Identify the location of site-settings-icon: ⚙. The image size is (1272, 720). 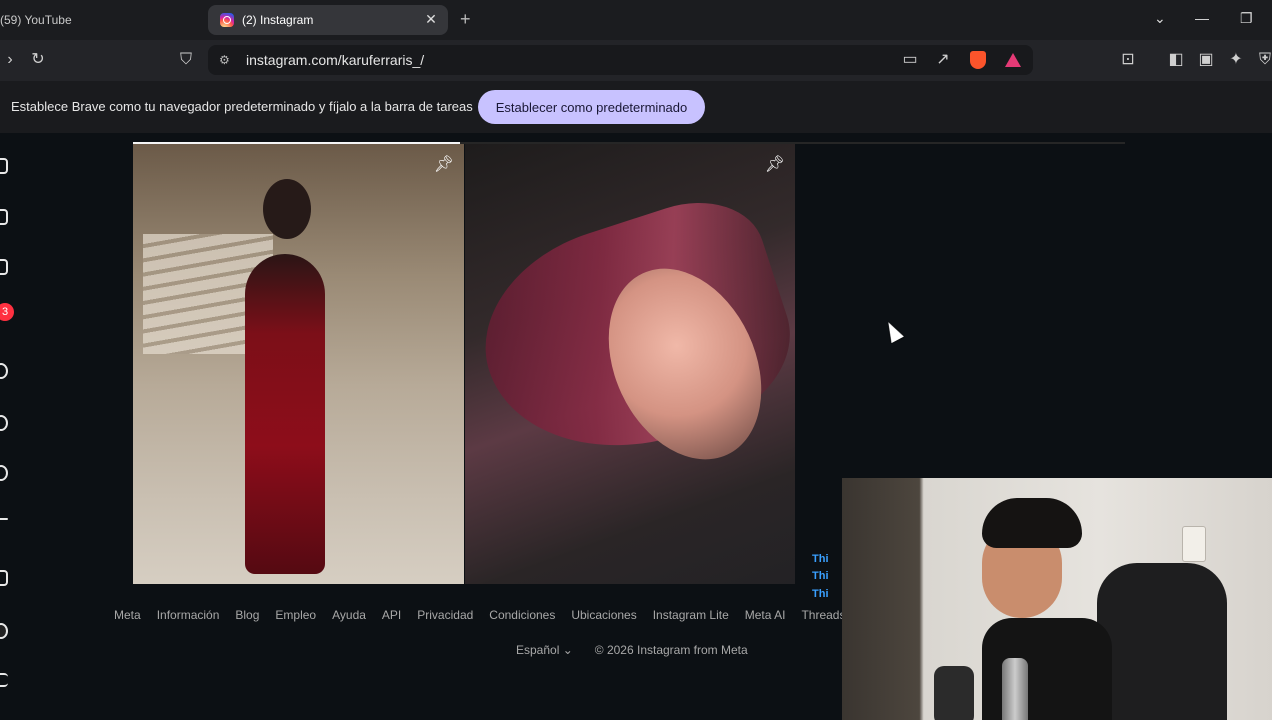
(224, 60).